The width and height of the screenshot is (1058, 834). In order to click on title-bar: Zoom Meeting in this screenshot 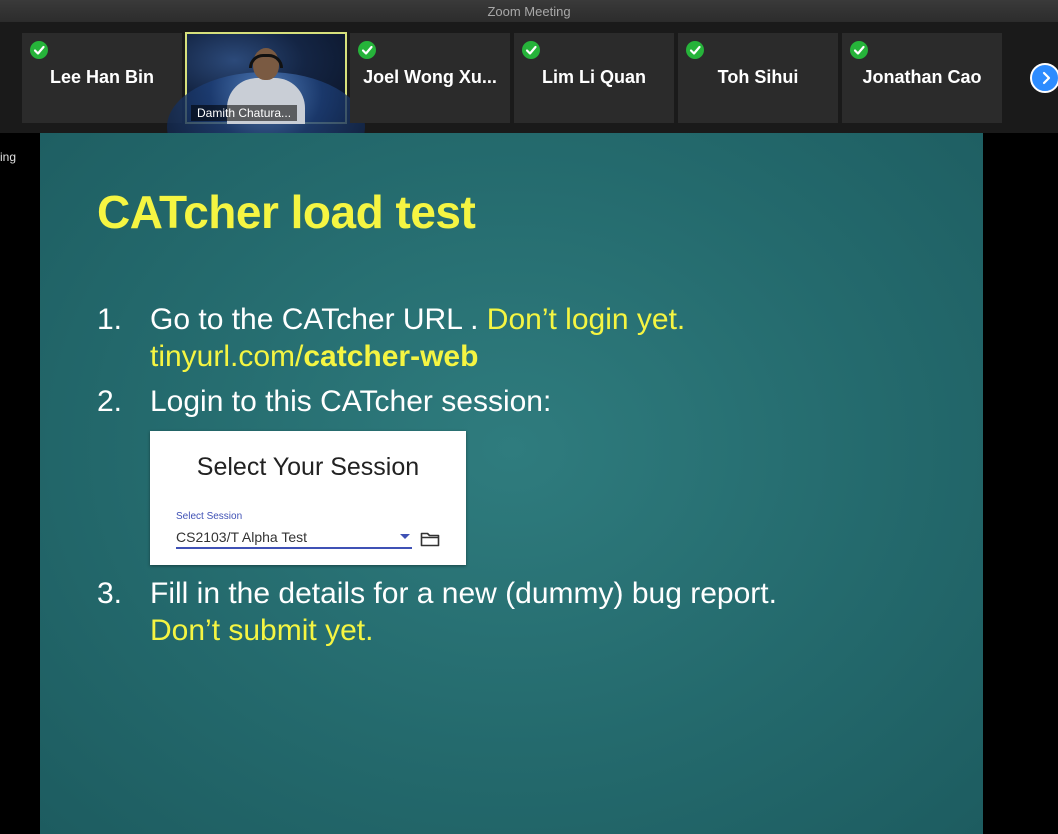, I will do `click(529, 11)`.